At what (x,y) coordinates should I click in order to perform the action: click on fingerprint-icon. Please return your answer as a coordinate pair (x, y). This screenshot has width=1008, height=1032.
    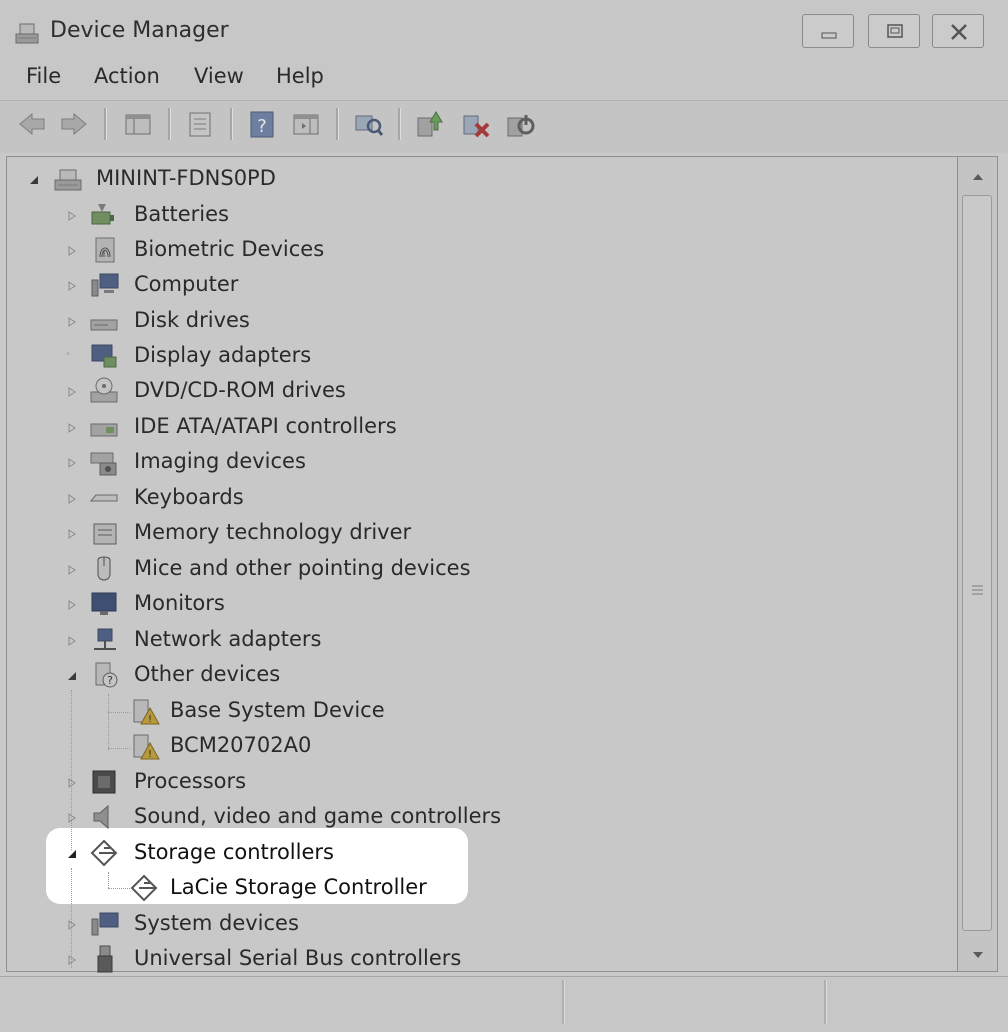
    Looking at the image, I should click on (105, 250).